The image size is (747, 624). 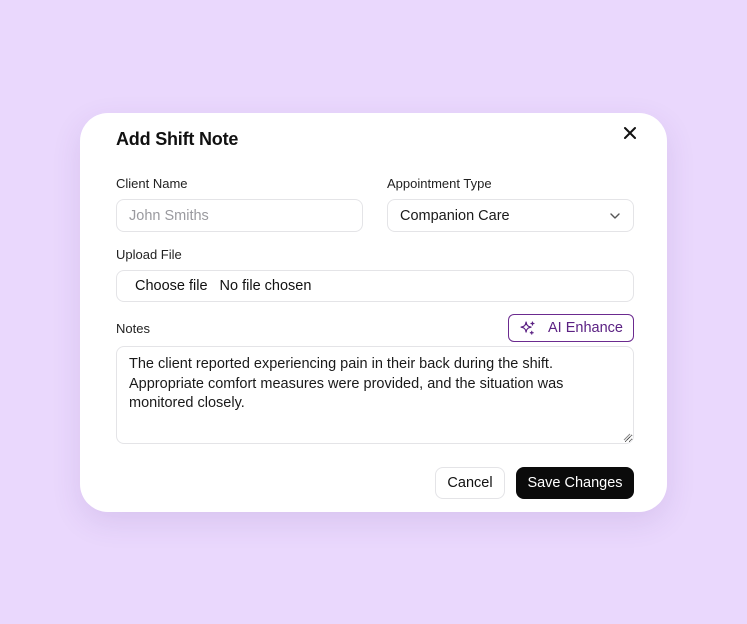 I want to click on client-name-input, so click(x=239, y=215).